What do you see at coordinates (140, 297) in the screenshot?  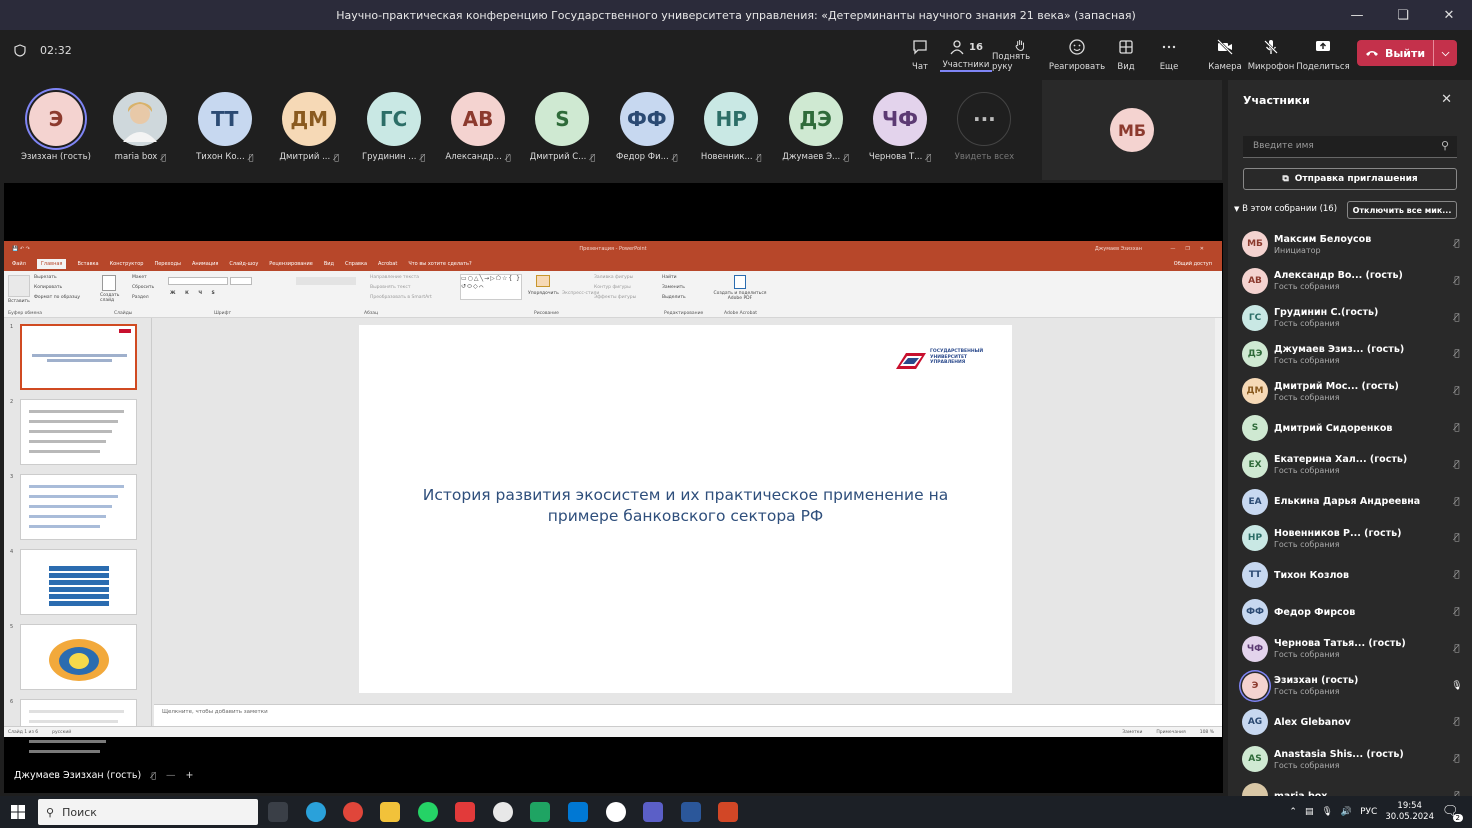 I see `section-button: Раздел` at bounding box center [140, 297].